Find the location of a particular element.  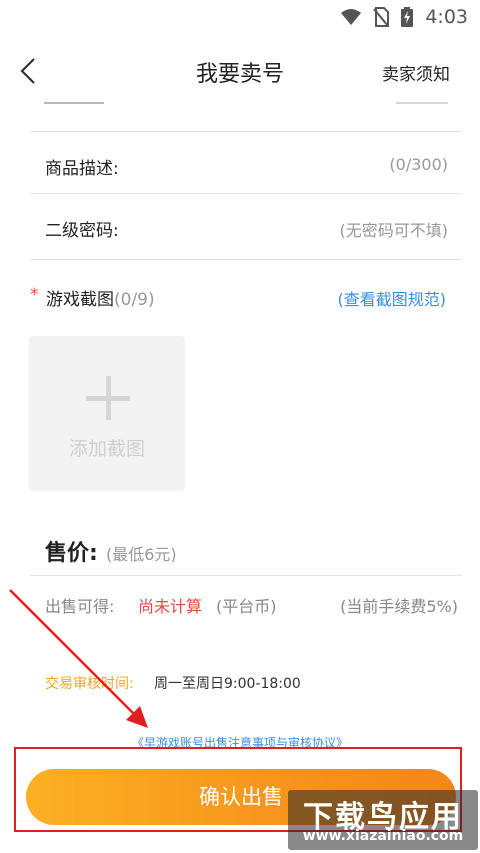

proceeds-unit: (平台币) is located at coordinates (246, 606).